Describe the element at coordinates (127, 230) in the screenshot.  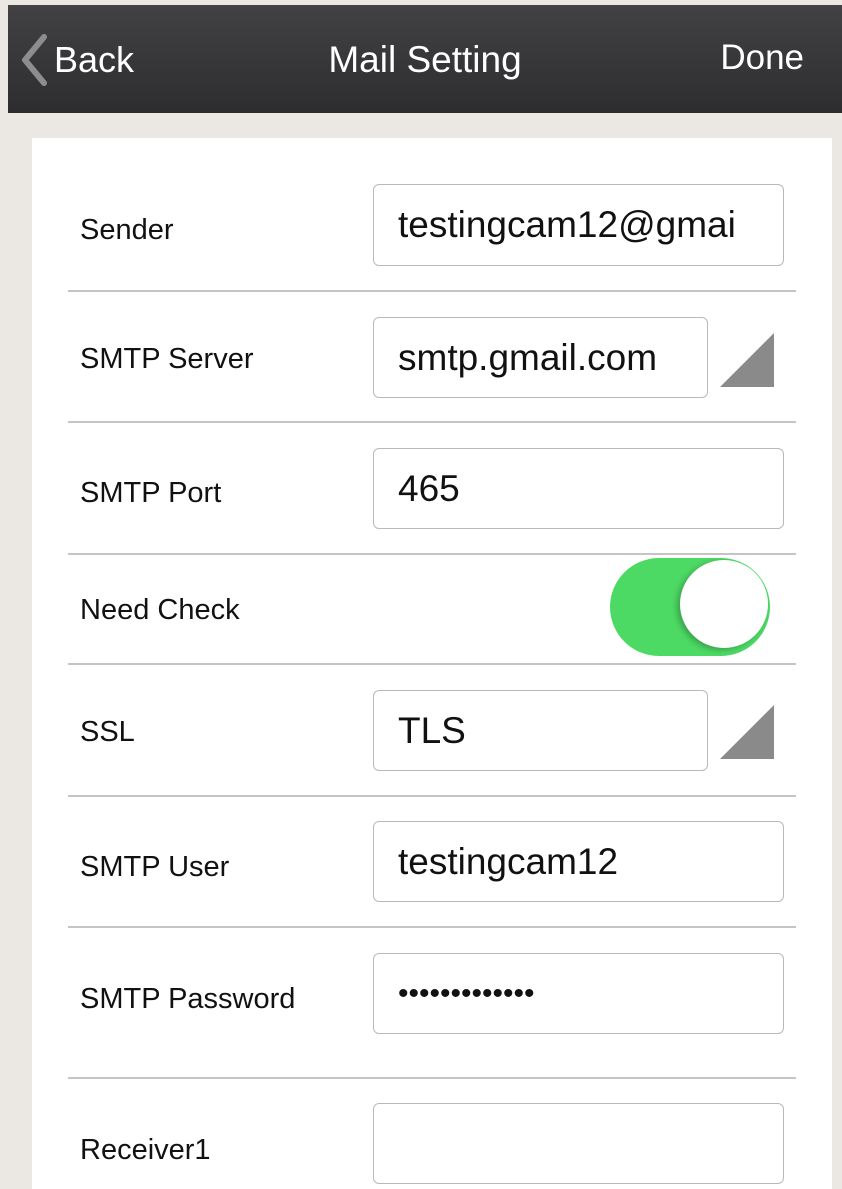
I see `sender-label: Sender` at that location.